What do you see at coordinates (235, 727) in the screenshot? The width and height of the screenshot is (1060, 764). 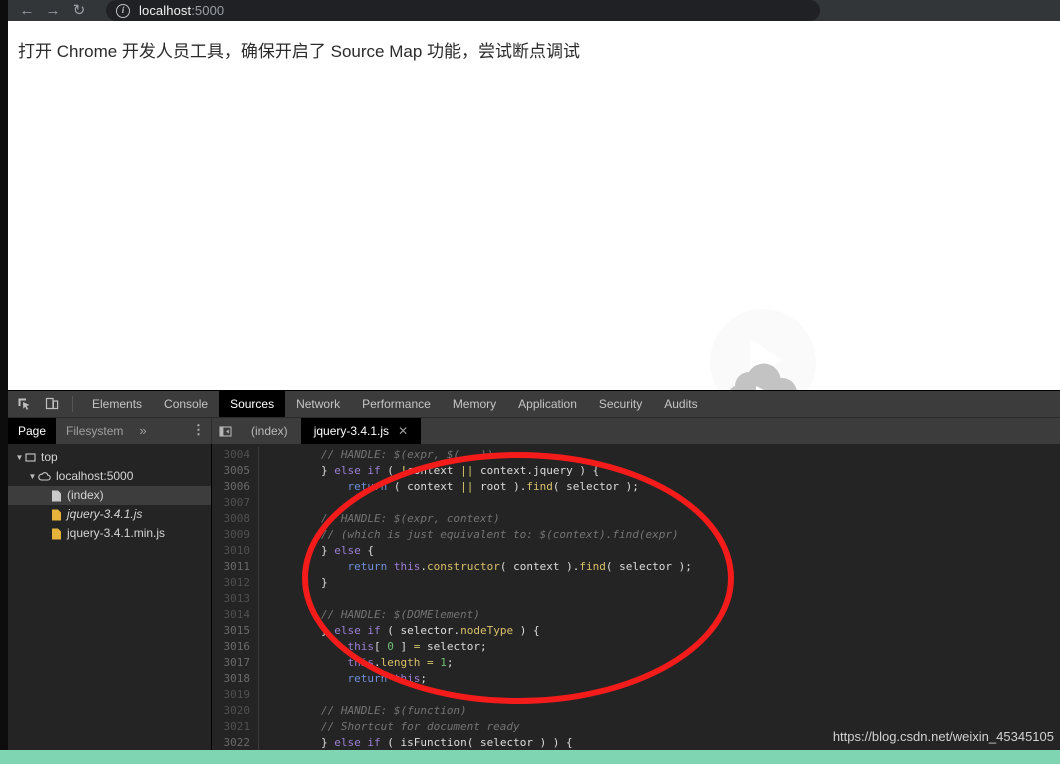 I see `line-number: 3021` at bounding box center [235, 727].